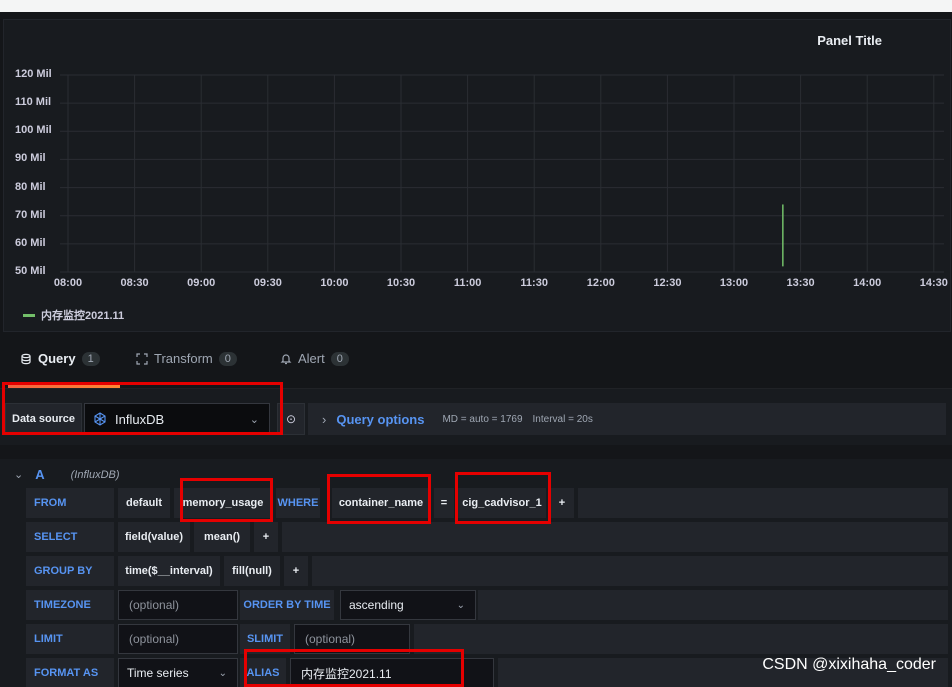 The width and height of the screenshot is (952, 687). Describe the element at coordinates (713, 605) in the screenshot. I see `timezone-row-filler` at that location.